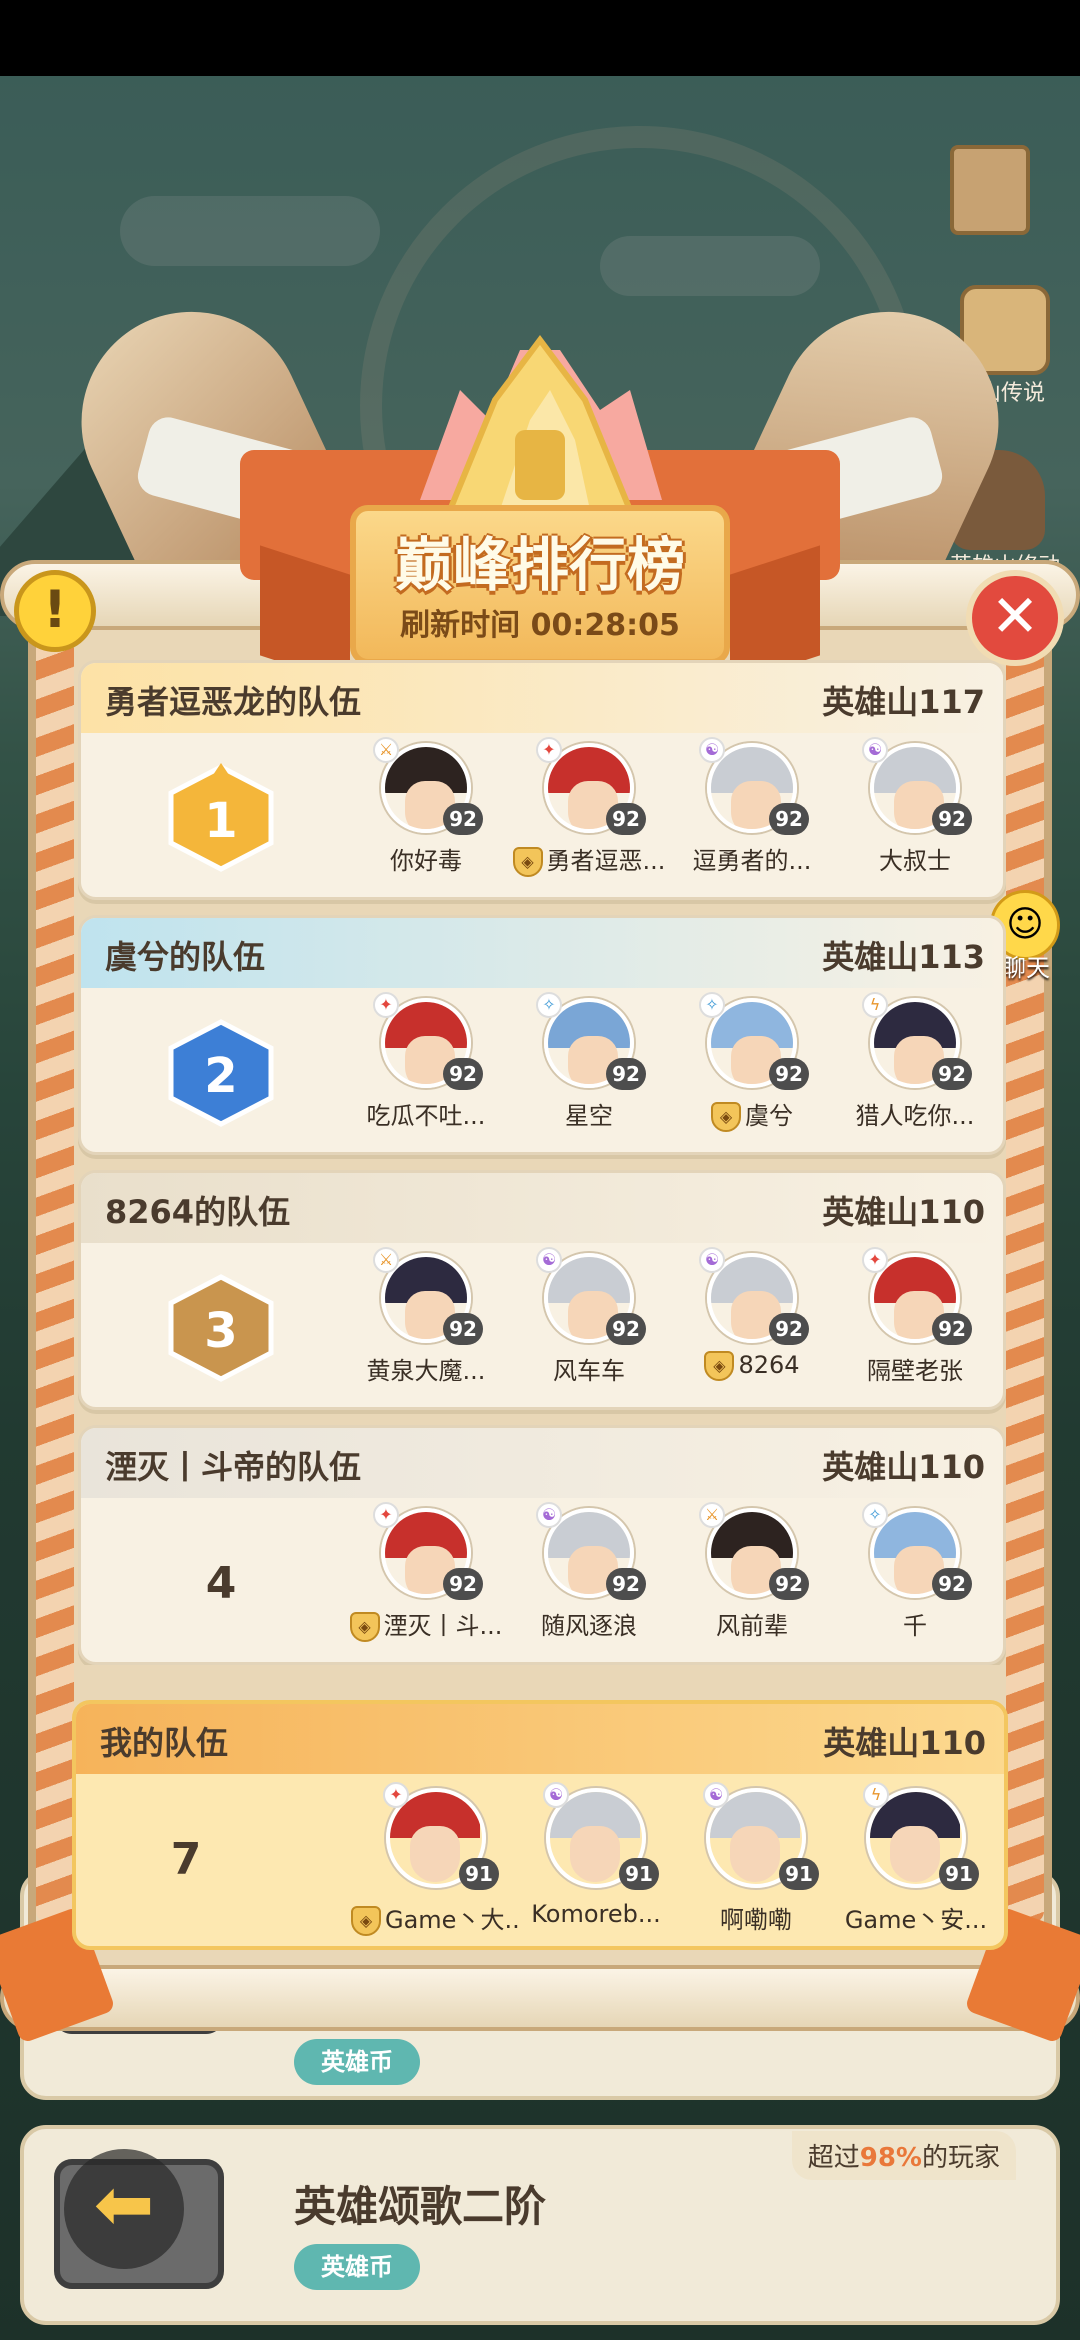 The height and width of the screenshot is (2340, 1080). Describe the element at coordinates (542, 1463) in the screenshot. I see `team-header: 湮灭丨斗帝的队伍 英雄山110` at that location.